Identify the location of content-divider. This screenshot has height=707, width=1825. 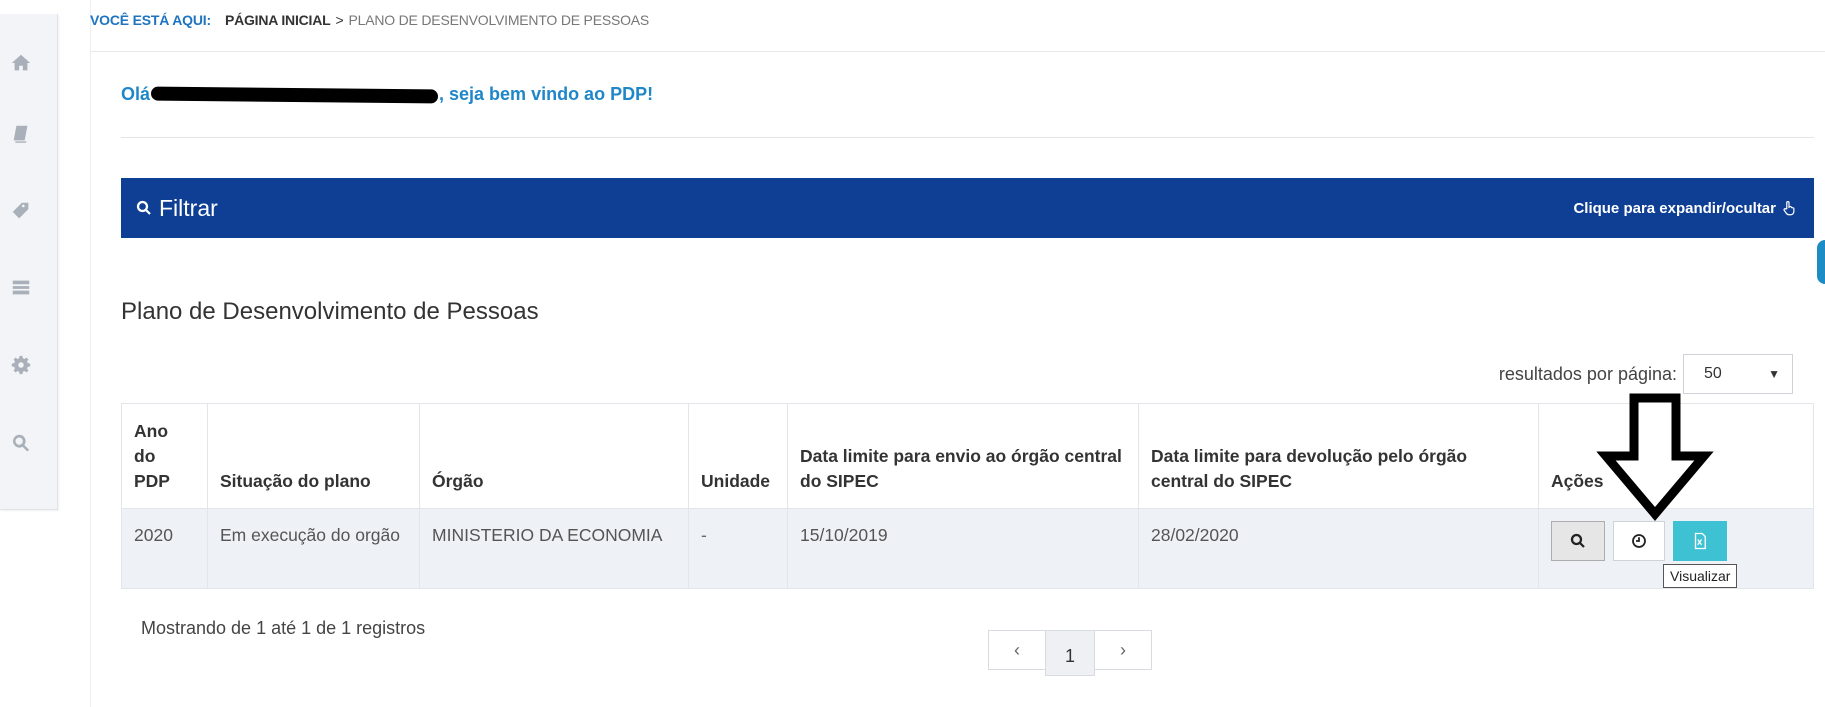
(90, 353).